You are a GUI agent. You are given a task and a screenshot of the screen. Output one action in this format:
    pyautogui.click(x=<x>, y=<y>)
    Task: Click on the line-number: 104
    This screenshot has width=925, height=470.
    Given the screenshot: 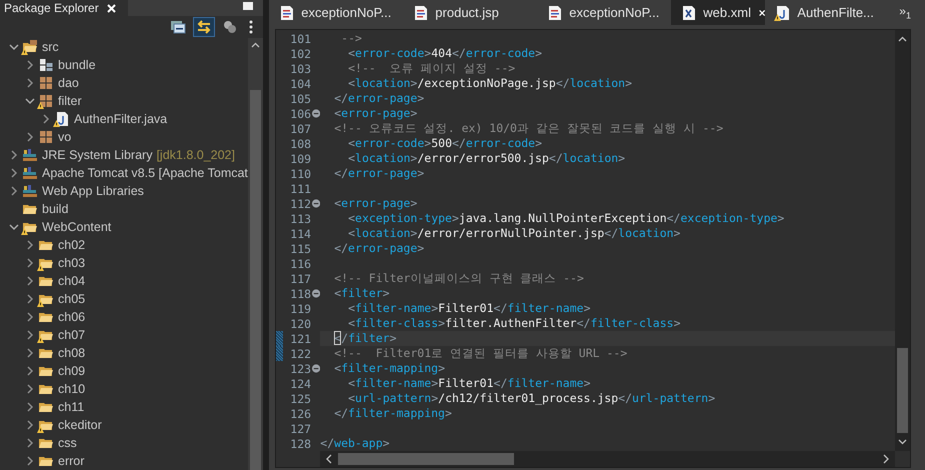 What is the action you would take?
    pyautogui.click(x=300, y=83)
    